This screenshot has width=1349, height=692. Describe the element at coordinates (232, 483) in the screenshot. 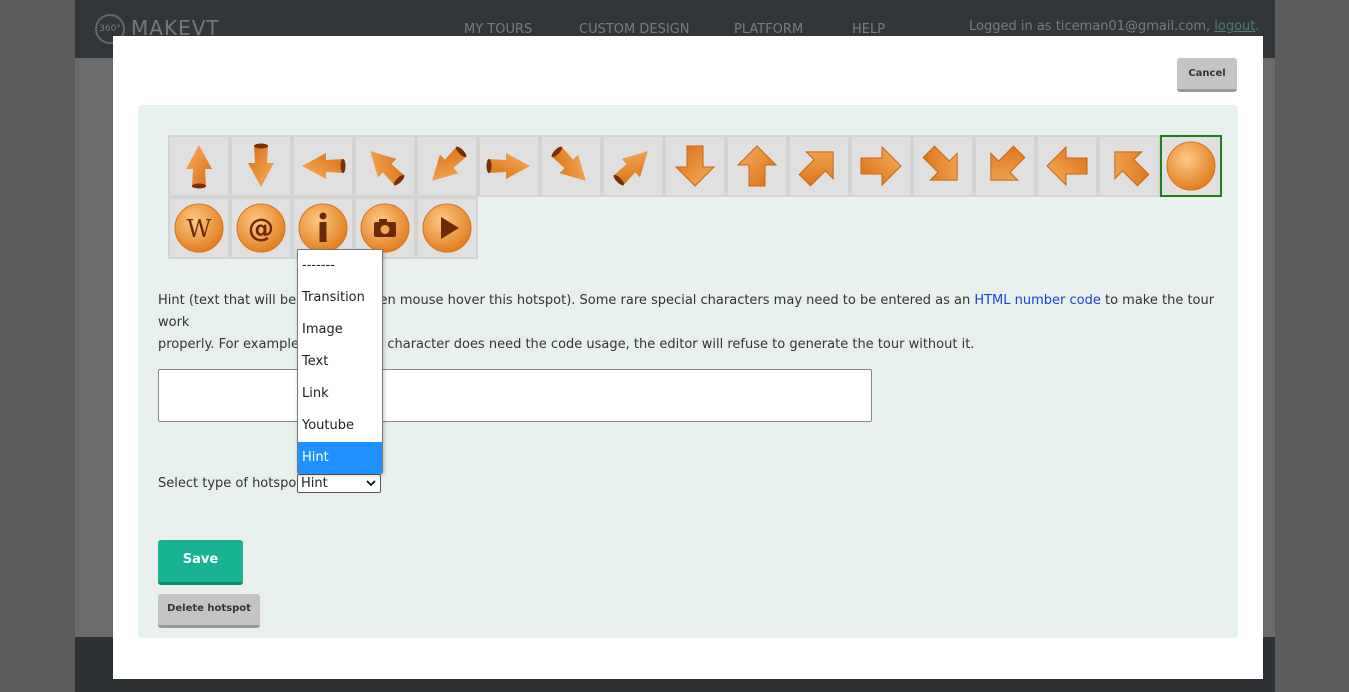

I see `hotspot-type-label: Select type of hotspot:` at that location.